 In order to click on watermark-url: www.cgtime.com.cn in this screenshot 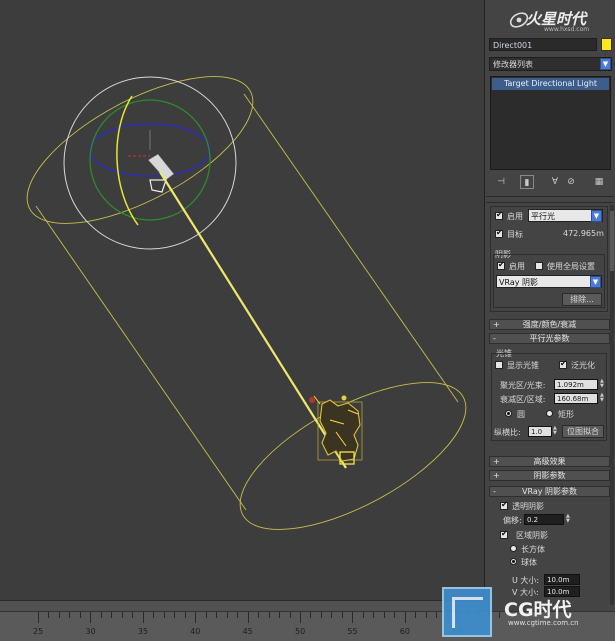, I will do `click(543, 623)`.